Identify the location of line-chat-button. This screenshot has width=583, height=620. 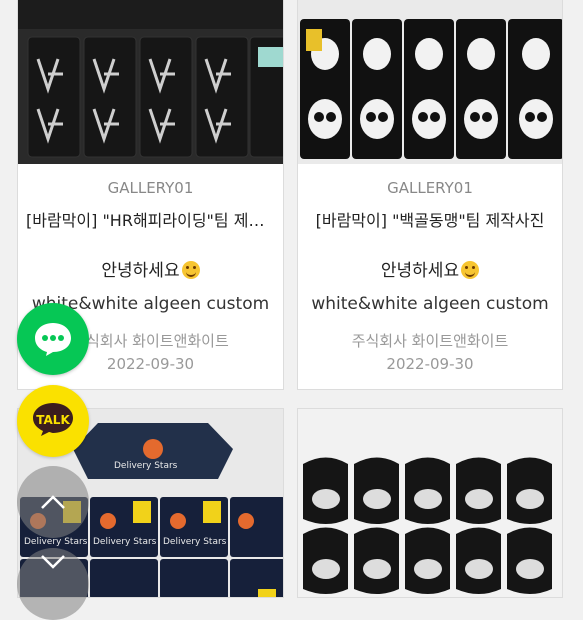
(53, 339).